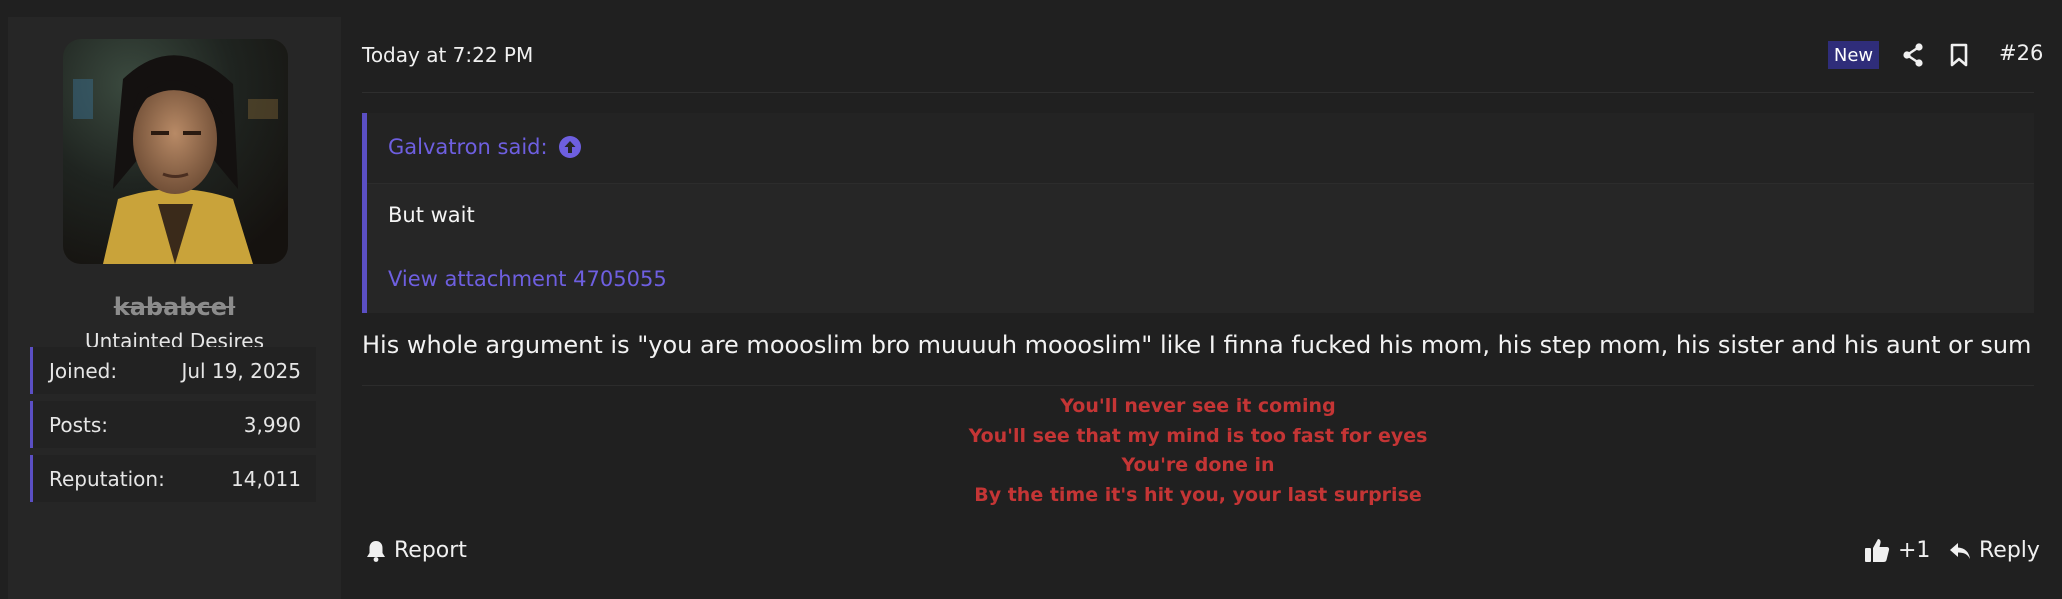 The height and width of the screenshot is (599, 2062). I want to click on signature-line: You'll never see it coming, so click(1198, 406).